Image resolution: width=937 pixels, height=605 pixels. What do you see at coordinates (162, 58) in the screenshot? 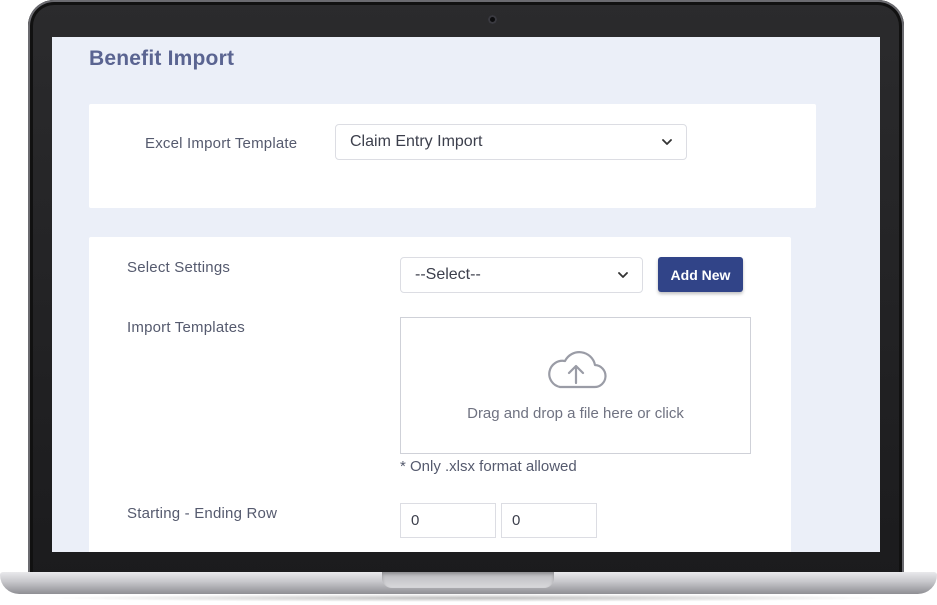
I see `page-title: Benefit Import` at bounding box center [162, 58].